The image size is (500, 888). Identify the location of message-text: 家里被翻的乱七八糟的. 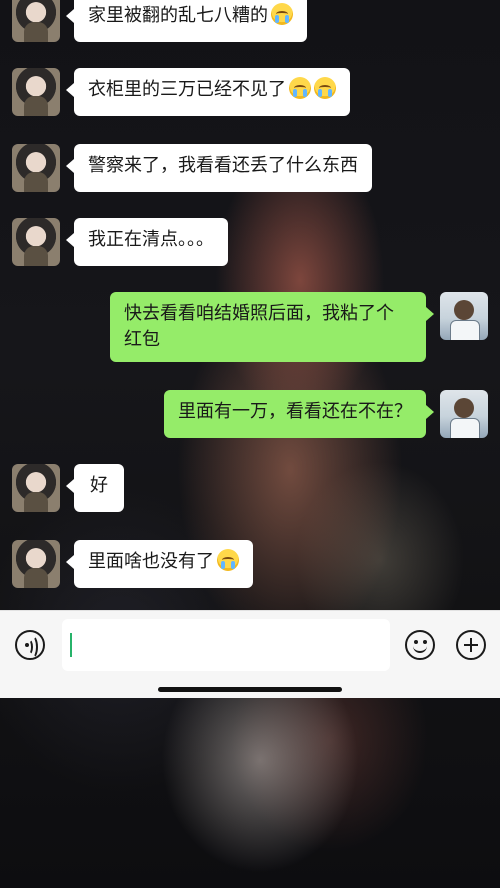
(178, 15).